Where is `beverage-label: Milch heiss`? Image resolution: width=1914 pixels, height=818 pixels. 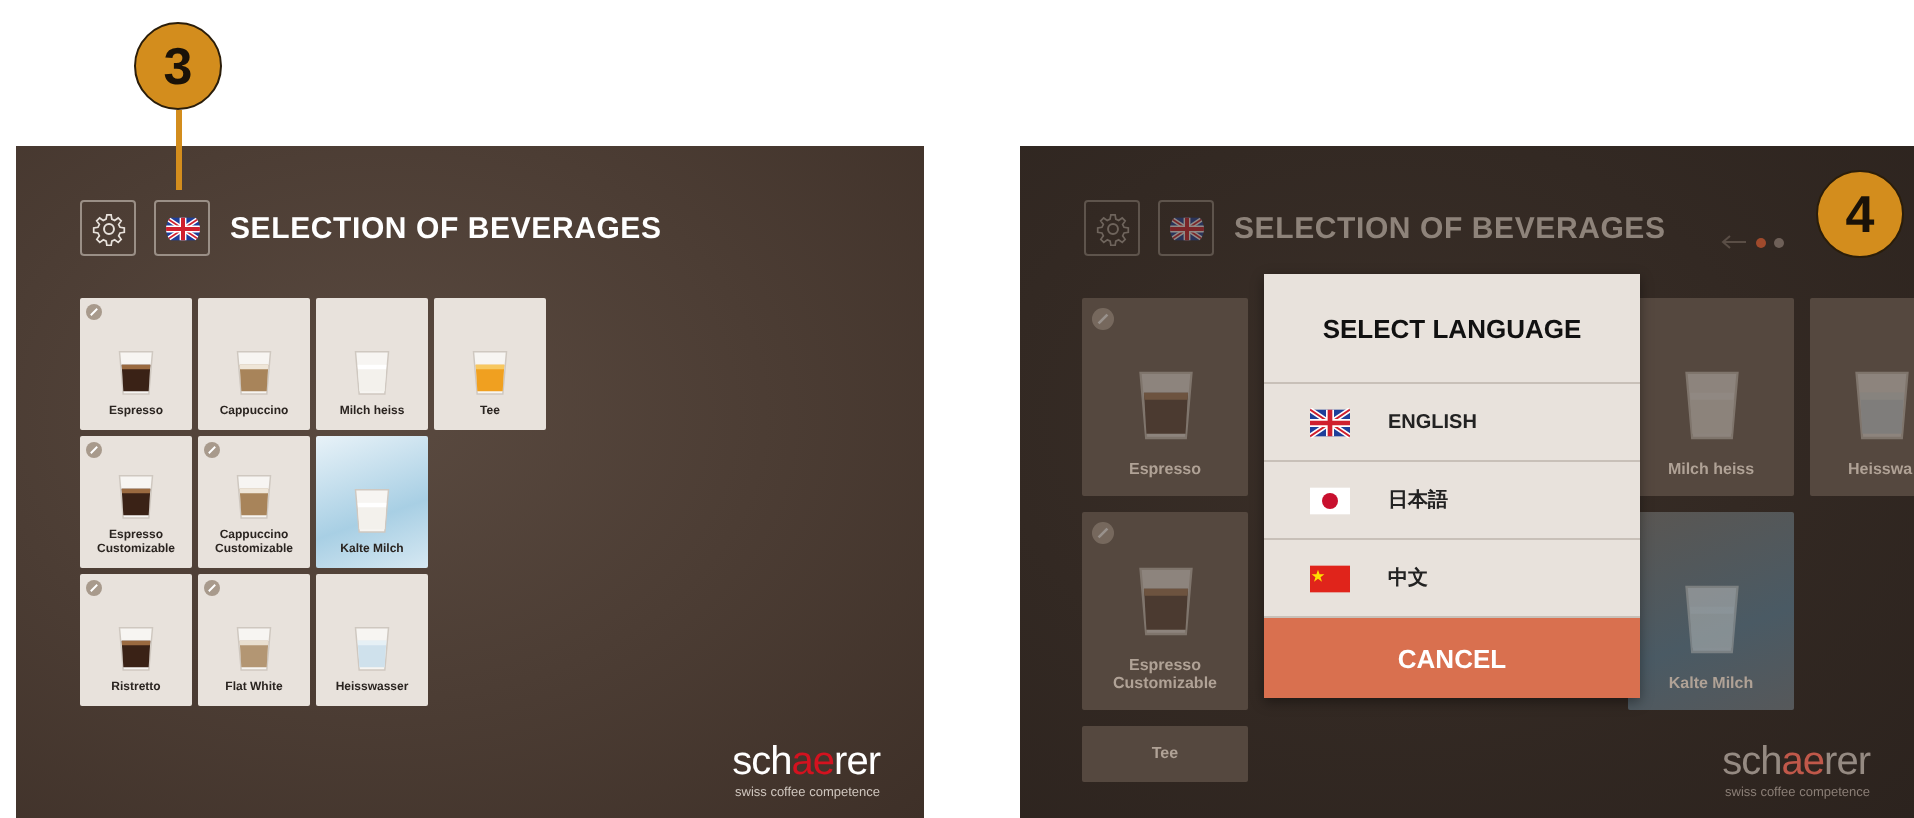 beverage-label: Milch heiss is located at coordinates (1711, 470).